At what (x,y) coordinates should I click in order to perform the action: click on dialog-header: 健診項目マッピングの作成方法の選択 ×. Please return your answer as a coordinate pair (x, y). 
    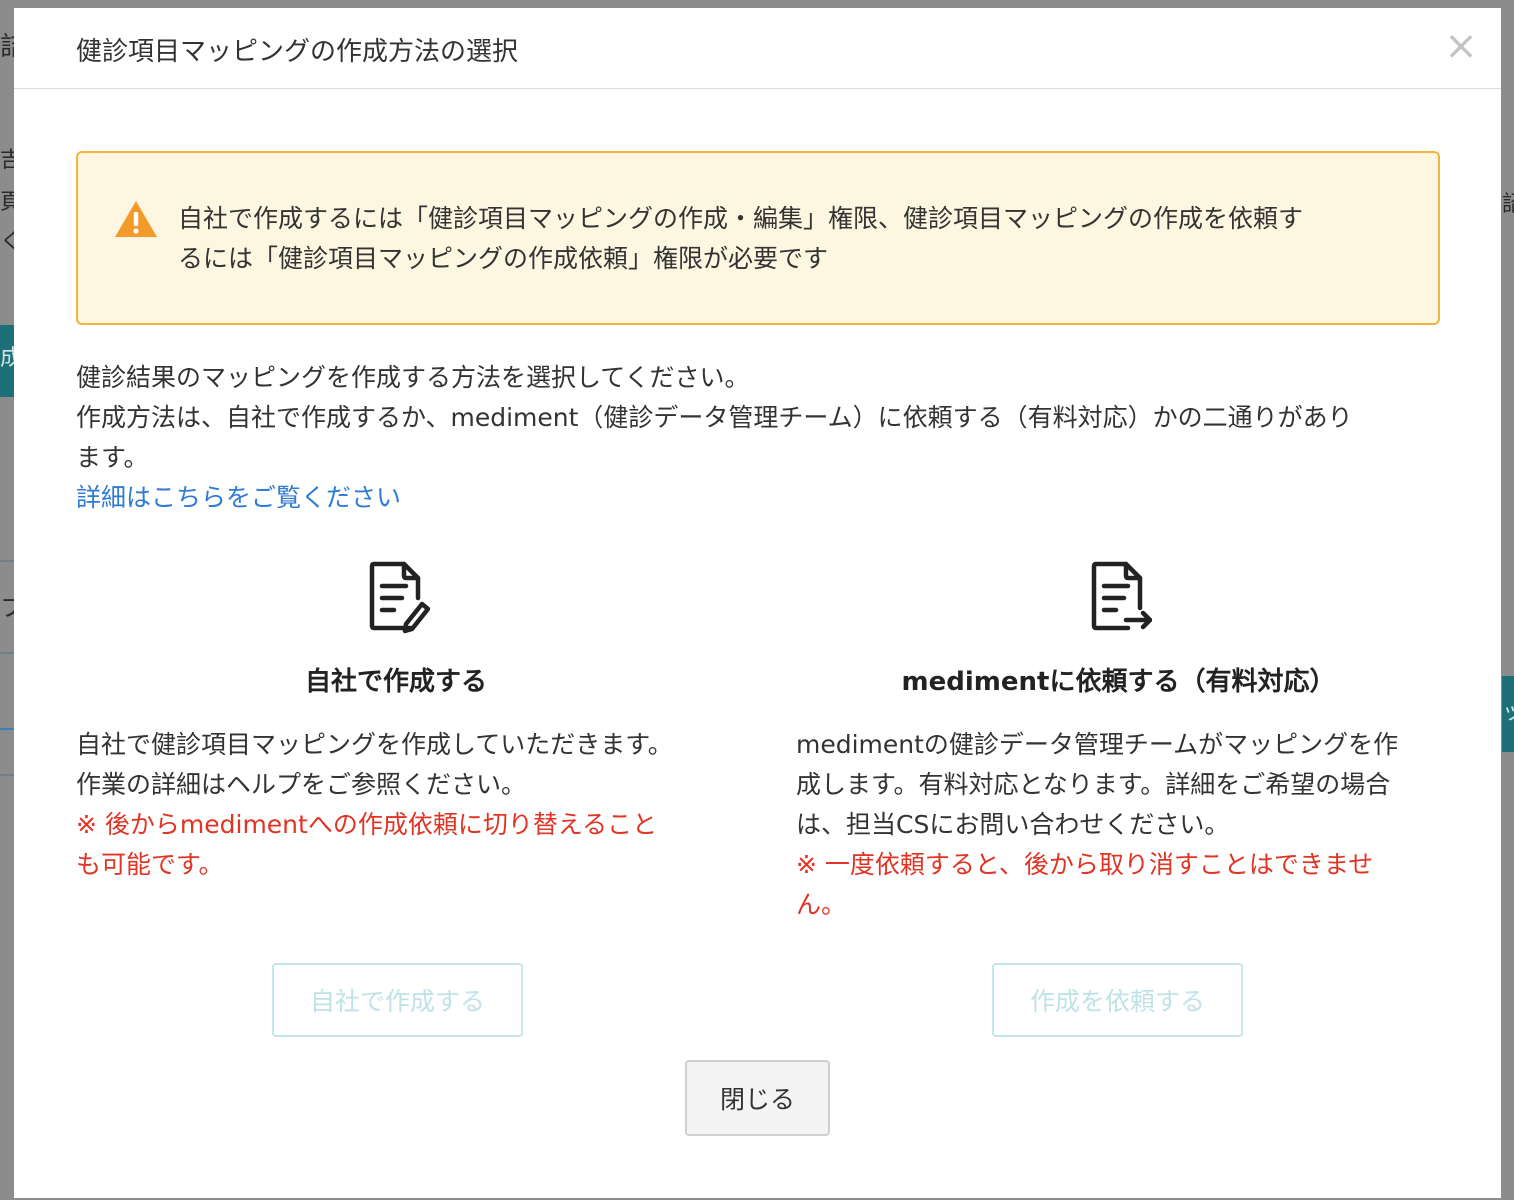
    Looking at the image, I should click on (757, 48).